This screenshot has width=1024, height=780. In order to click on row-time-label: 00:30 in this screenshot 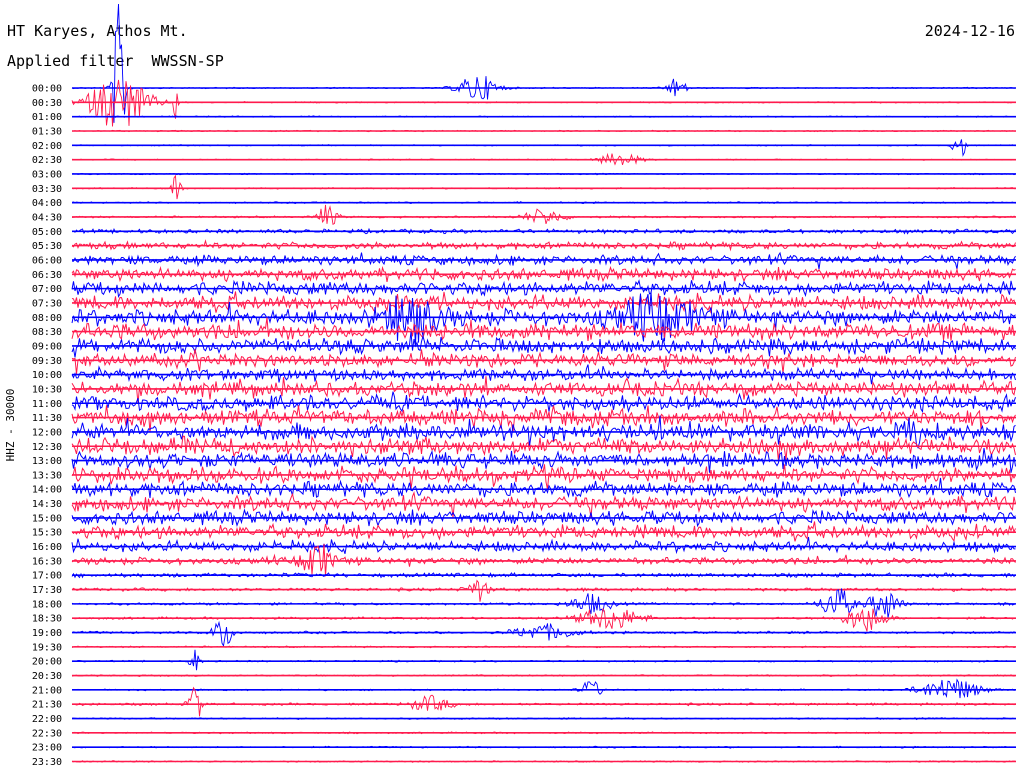, I will do `click(47, 103)`.